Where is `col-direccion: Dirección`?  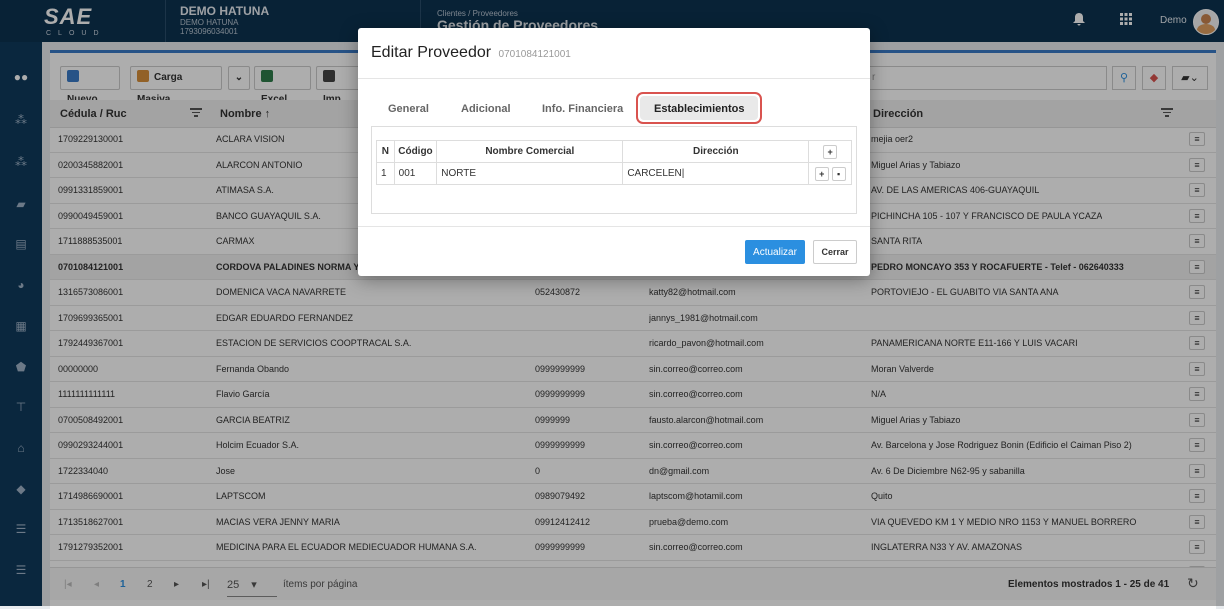
col-direccion: Dirección is located at coordinates (716, 151).